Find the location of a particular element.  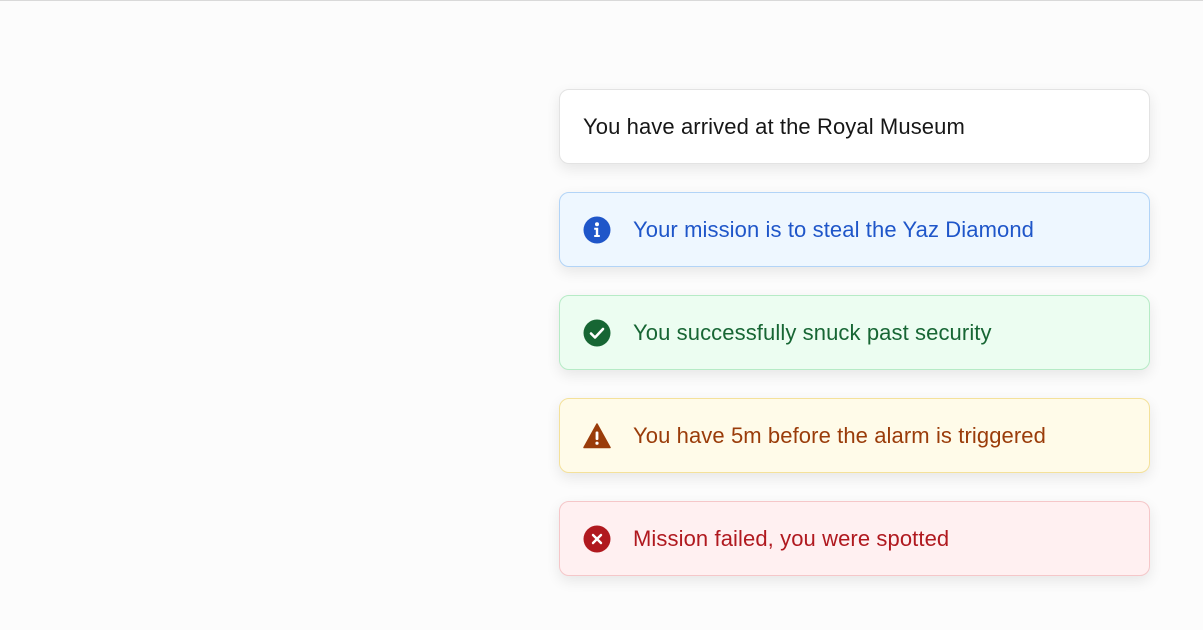

toast-info: Your mission is to steal the Yaz Diamond is located at coordinates (854, 229).